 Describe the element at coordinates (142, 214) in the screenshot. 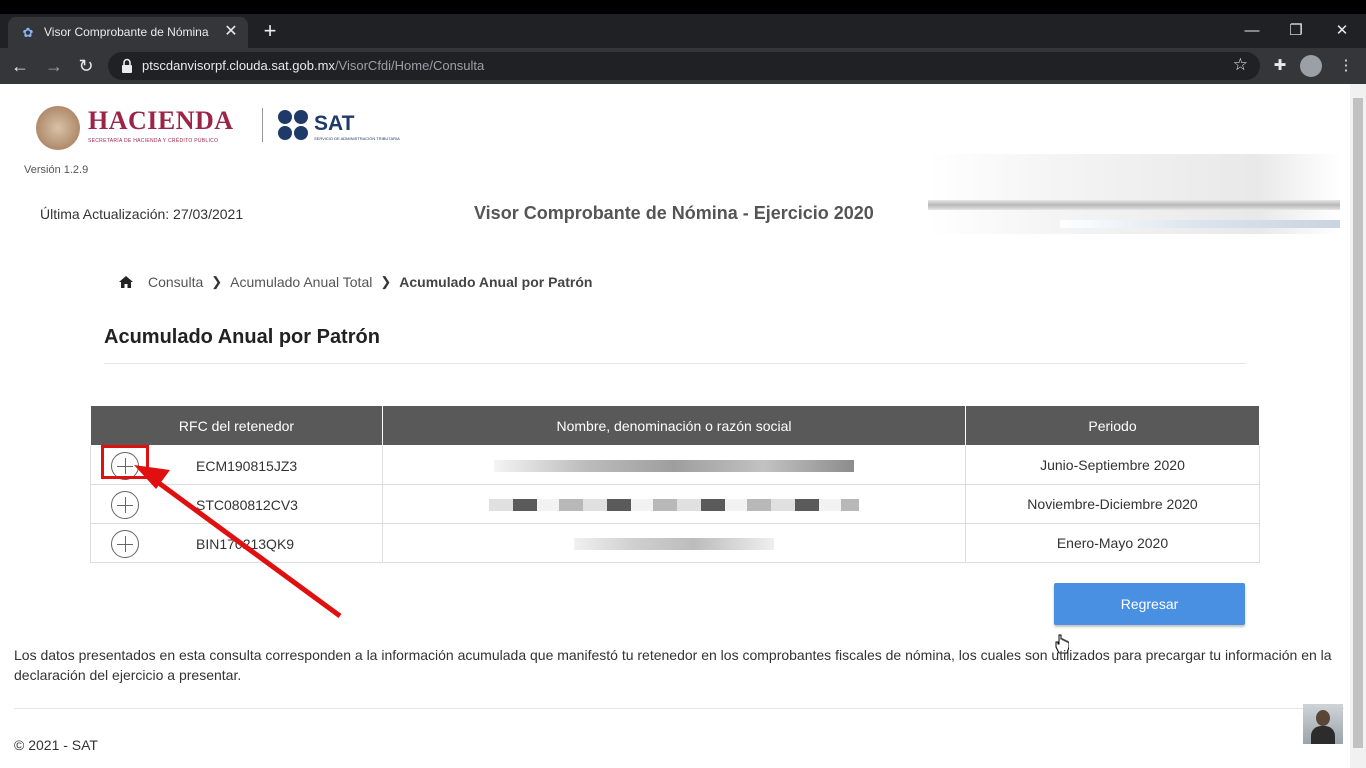

I see `last-update-label: Última Actualización: 27/03/2021` at that location.